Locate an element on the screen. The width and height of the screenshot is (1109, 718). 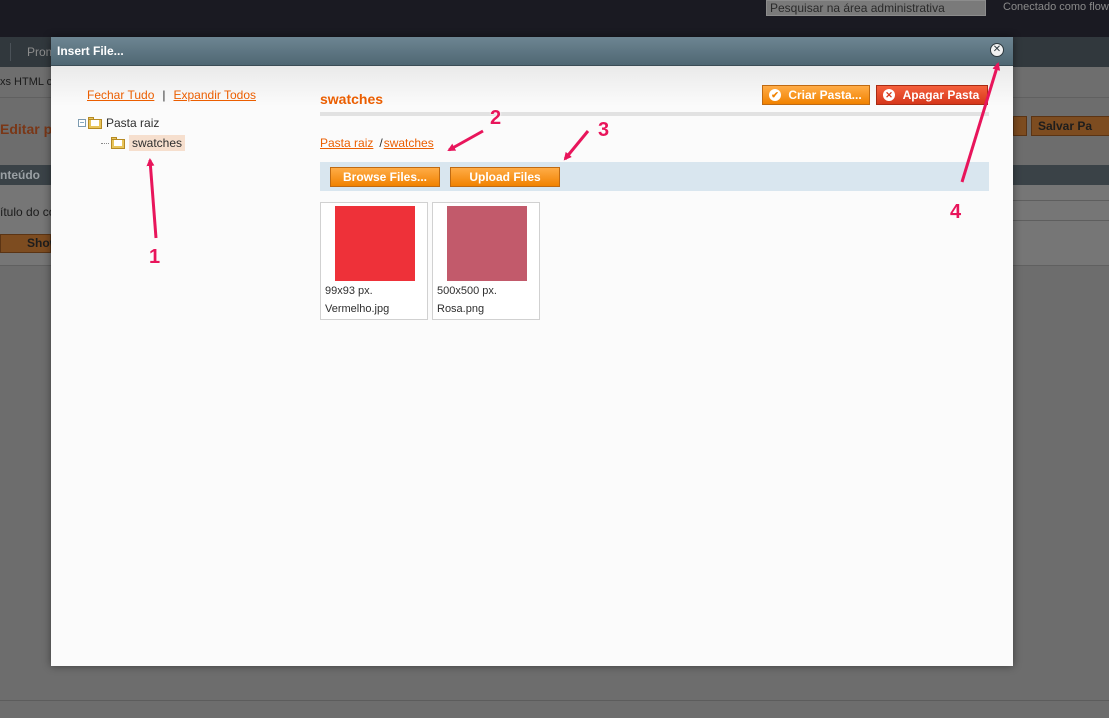
admin-button-partial is located at coordinates (1020, 126).